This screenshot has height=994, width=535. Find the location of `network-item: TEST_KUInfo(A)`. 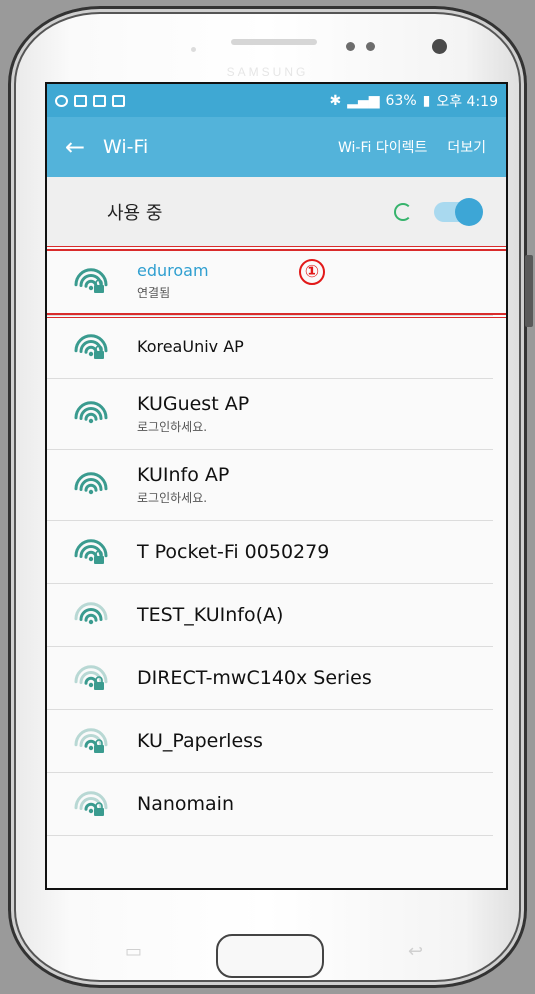

network-item: TEST_KUInfo(A) is located at coordinates (270, 615).